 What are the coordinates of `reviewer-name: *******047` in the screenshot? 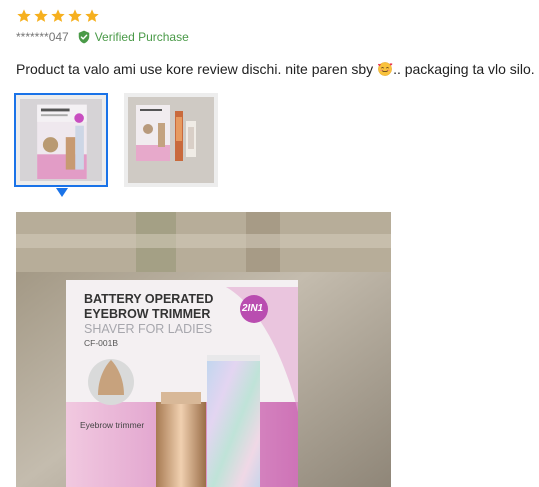 It's located at (42, 37).